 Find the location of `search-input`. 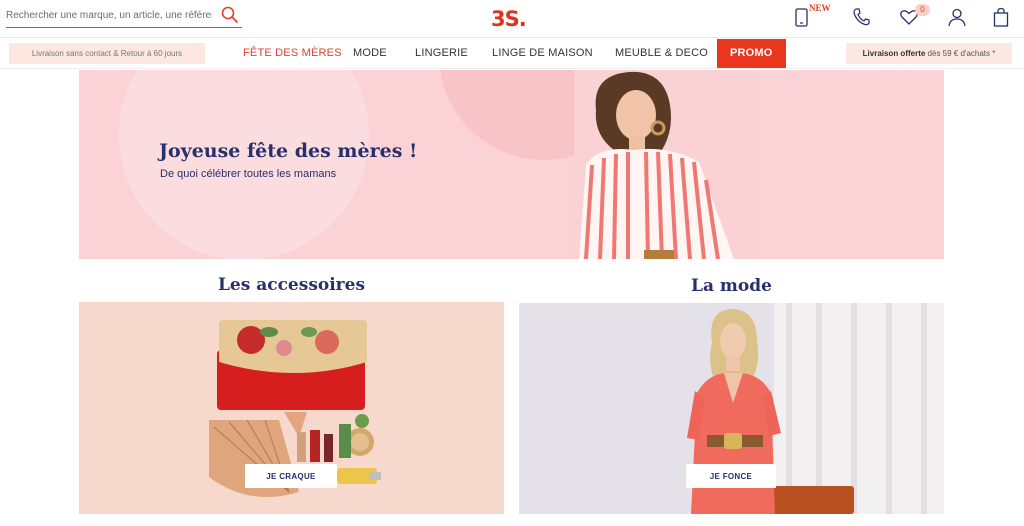

search-input is located at coordinates (109, 15).